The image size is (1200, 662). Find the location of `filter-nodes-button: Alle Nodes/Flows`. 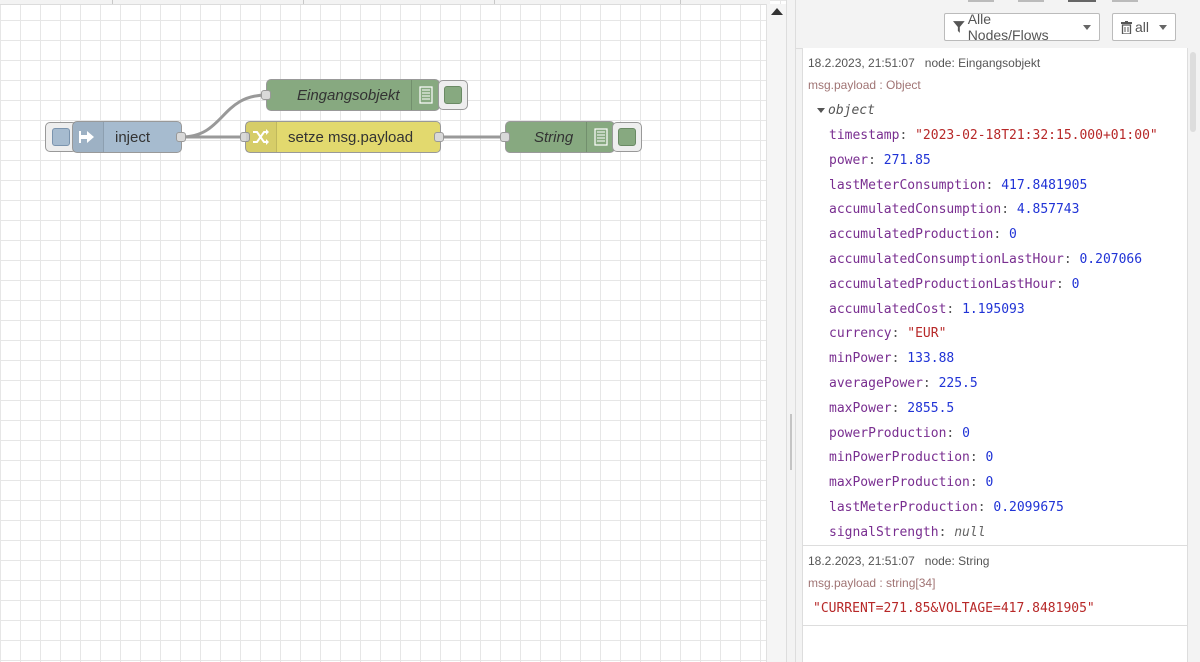

filter-nodes-button: Alle Nodes/Flows is located at coordinates (1022, 27).